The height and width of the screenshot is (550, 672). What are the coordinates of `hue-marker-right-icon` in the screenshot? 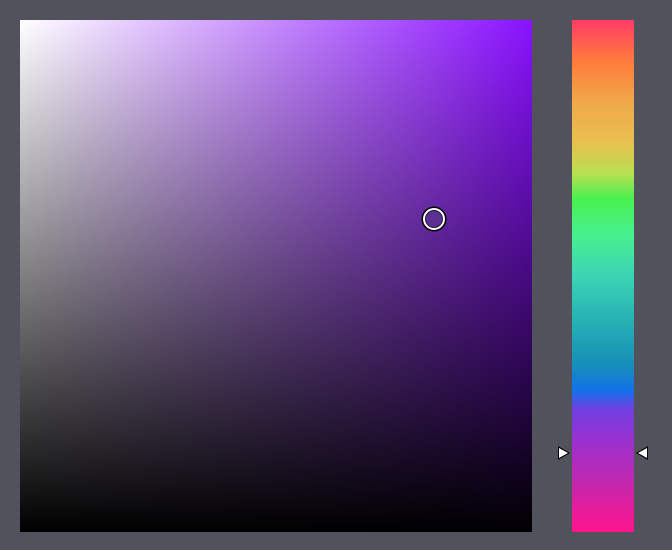 It's located at (642, 452).